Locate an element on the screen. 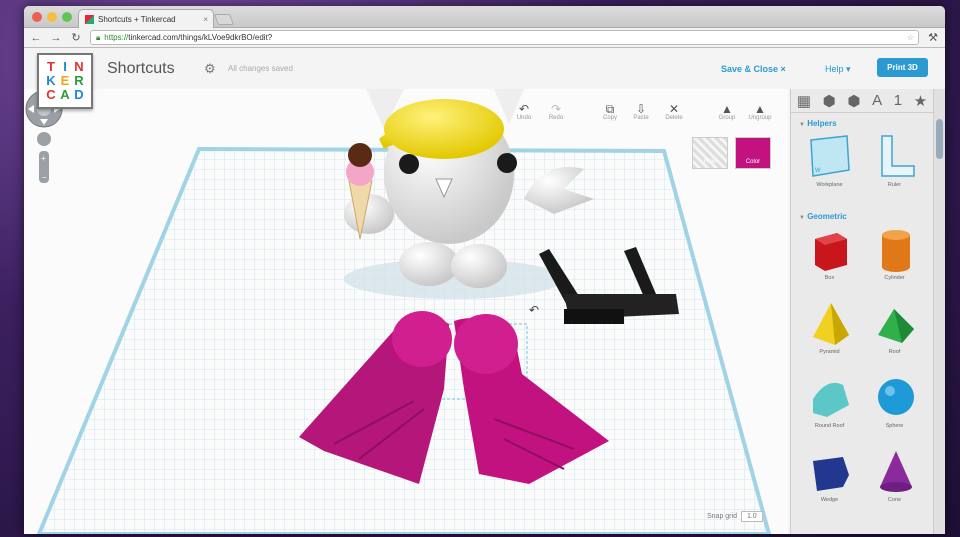 The width and height of the screenshot is (960, 537). workplane-shape: W Workplane is located at coordinates (829, 167).